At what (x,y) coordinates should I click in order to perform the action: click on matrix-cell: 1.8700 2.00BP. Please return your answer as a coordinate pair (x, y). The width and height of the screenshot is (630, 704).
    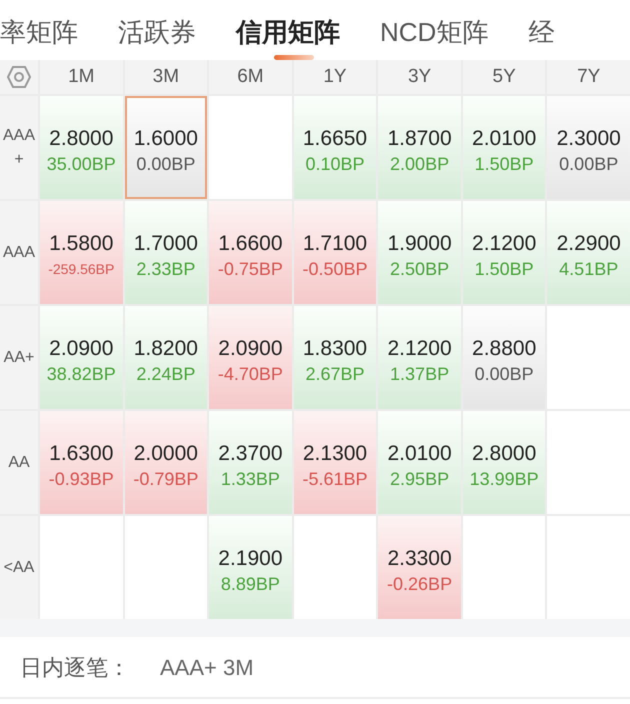
    Looking at the image, I should click on (419, 147).